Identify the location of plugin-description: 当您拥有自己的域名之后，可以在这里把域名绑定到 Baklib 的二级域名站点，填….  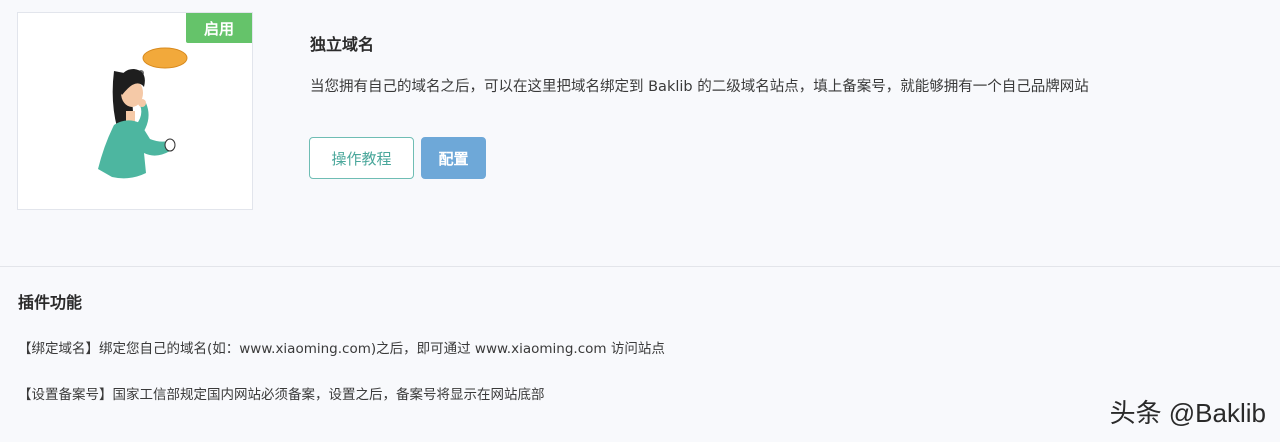
(699, 87).